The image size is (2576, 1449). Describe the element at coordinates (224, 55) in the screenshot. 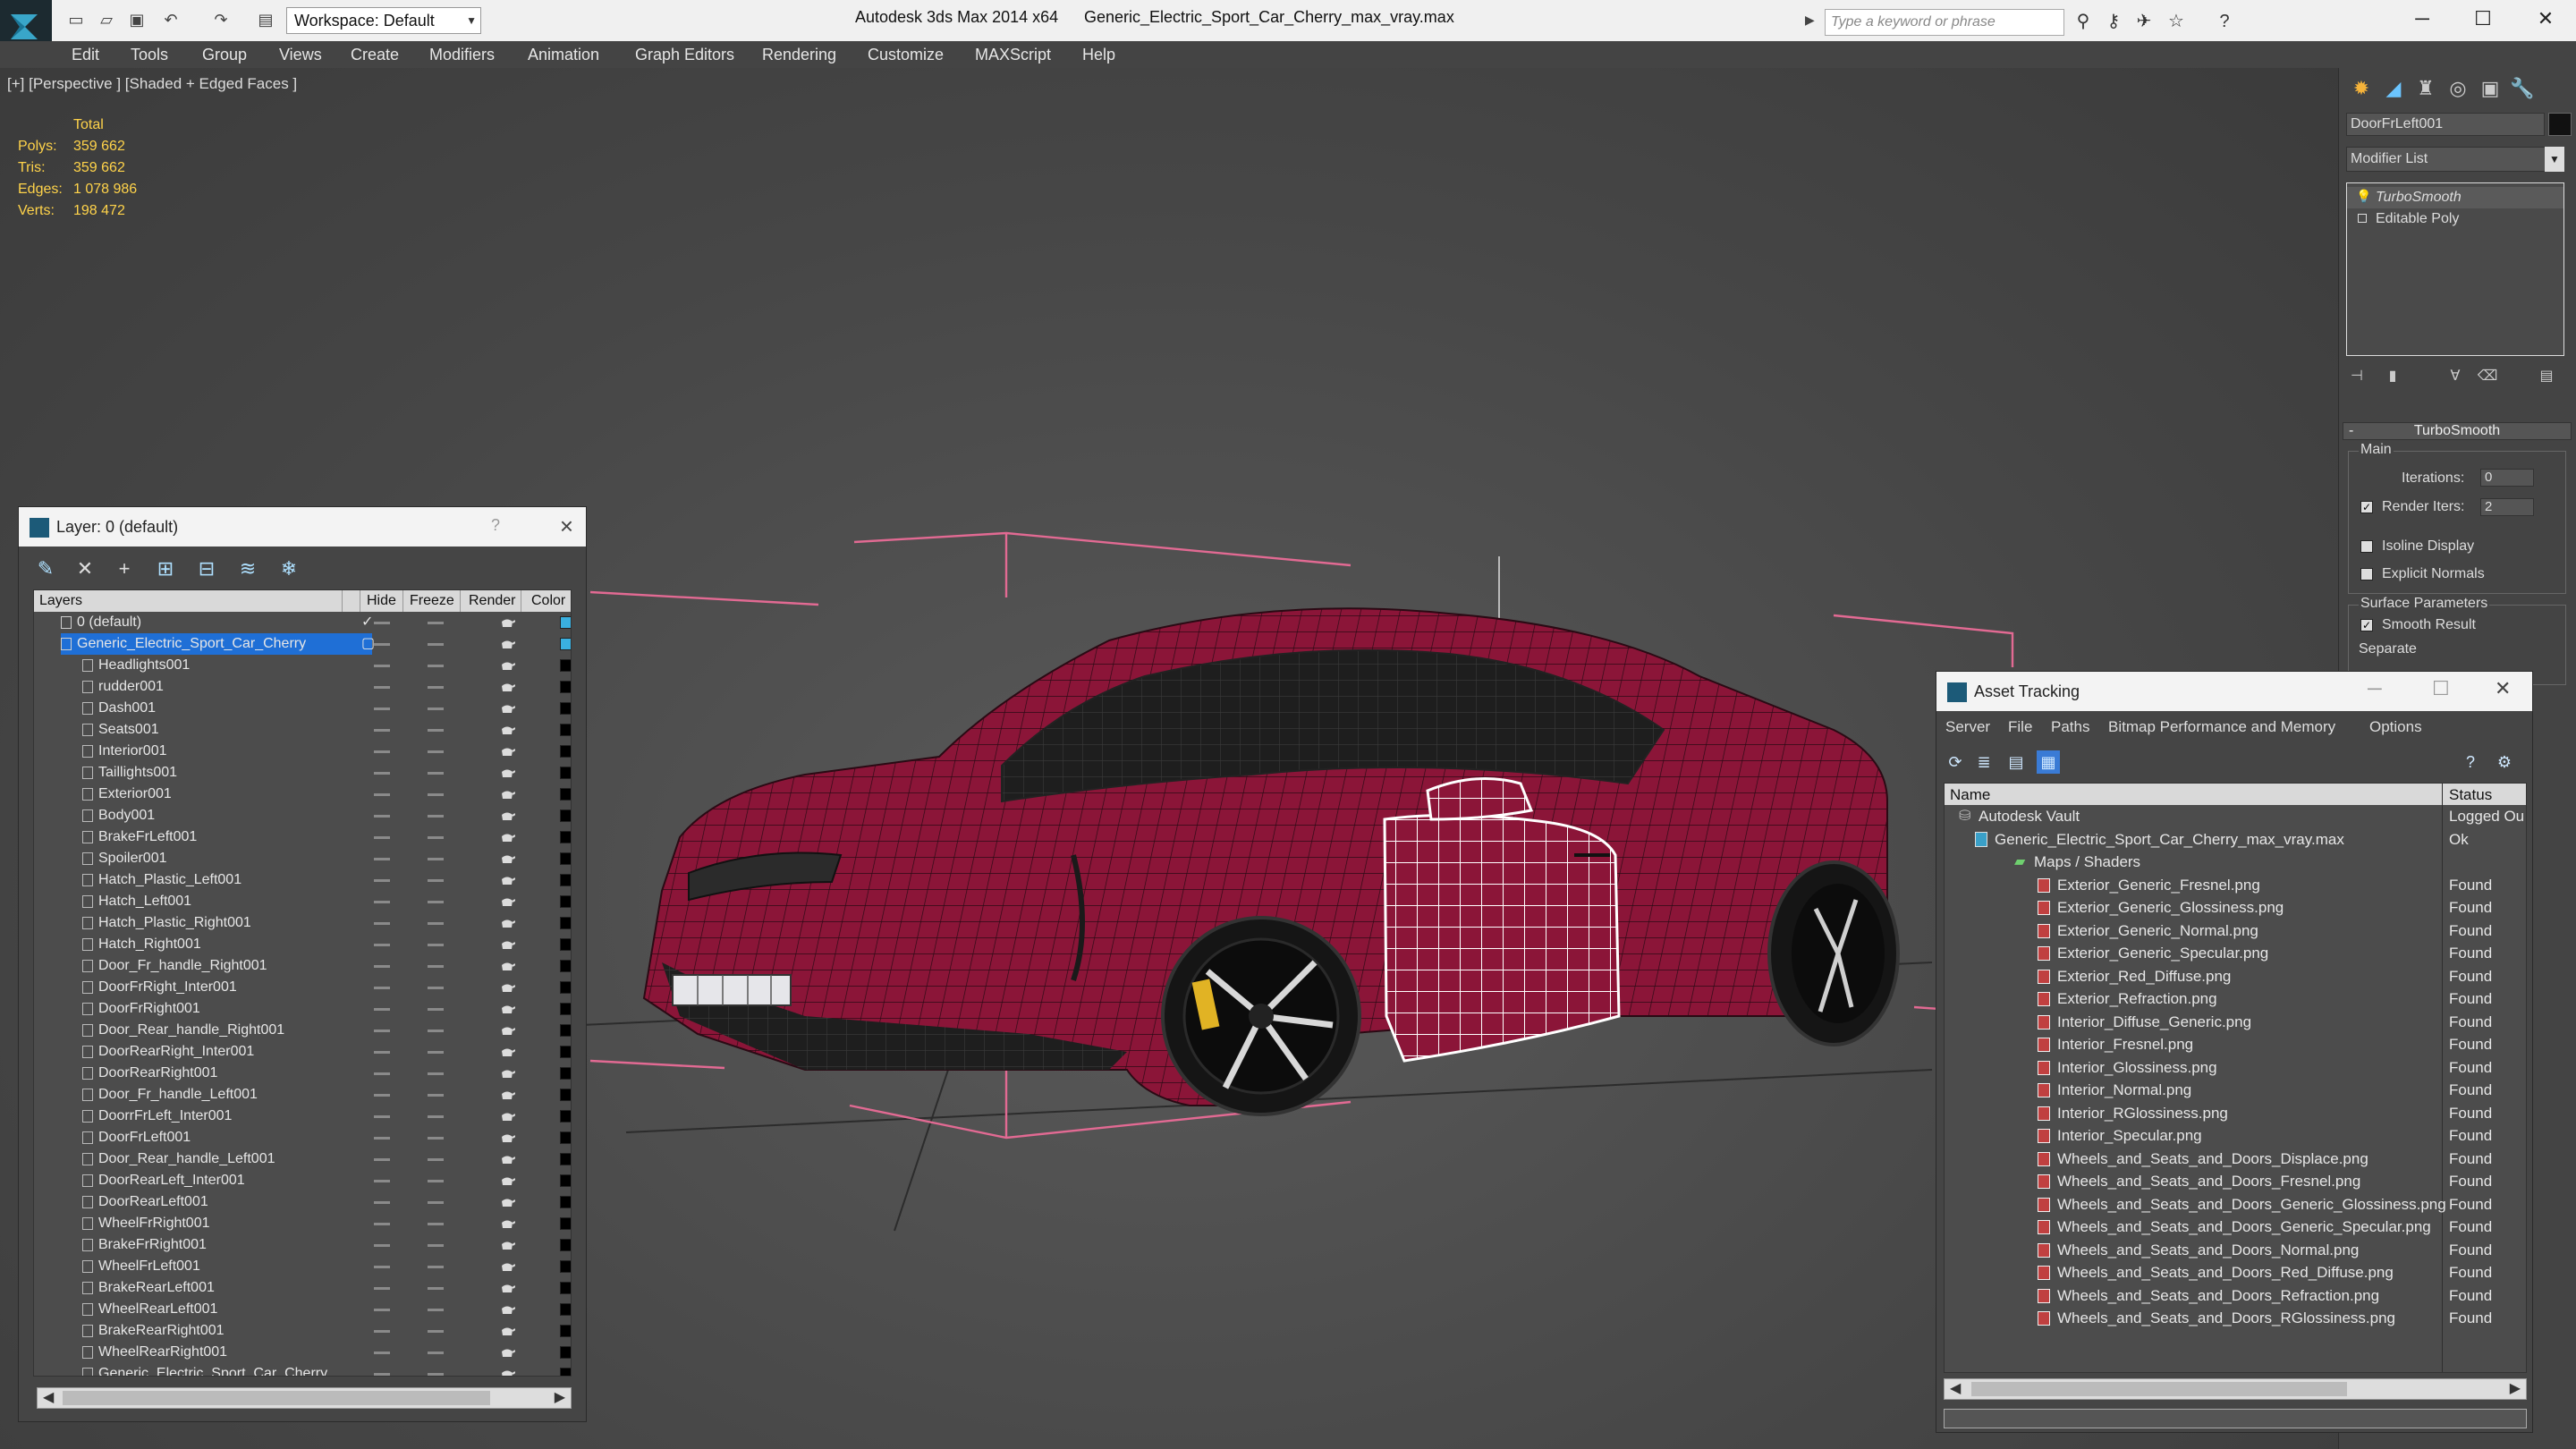

I see `menu-group: Group` at that location.